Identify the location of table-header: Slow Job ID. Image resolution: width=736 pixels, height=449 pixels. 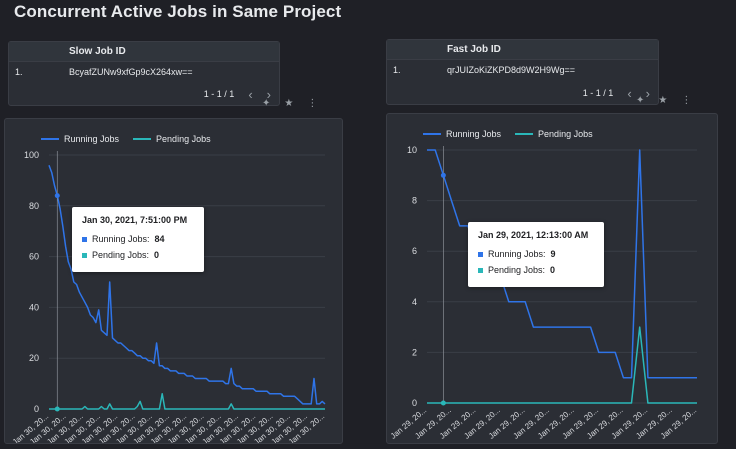
(144, 52).